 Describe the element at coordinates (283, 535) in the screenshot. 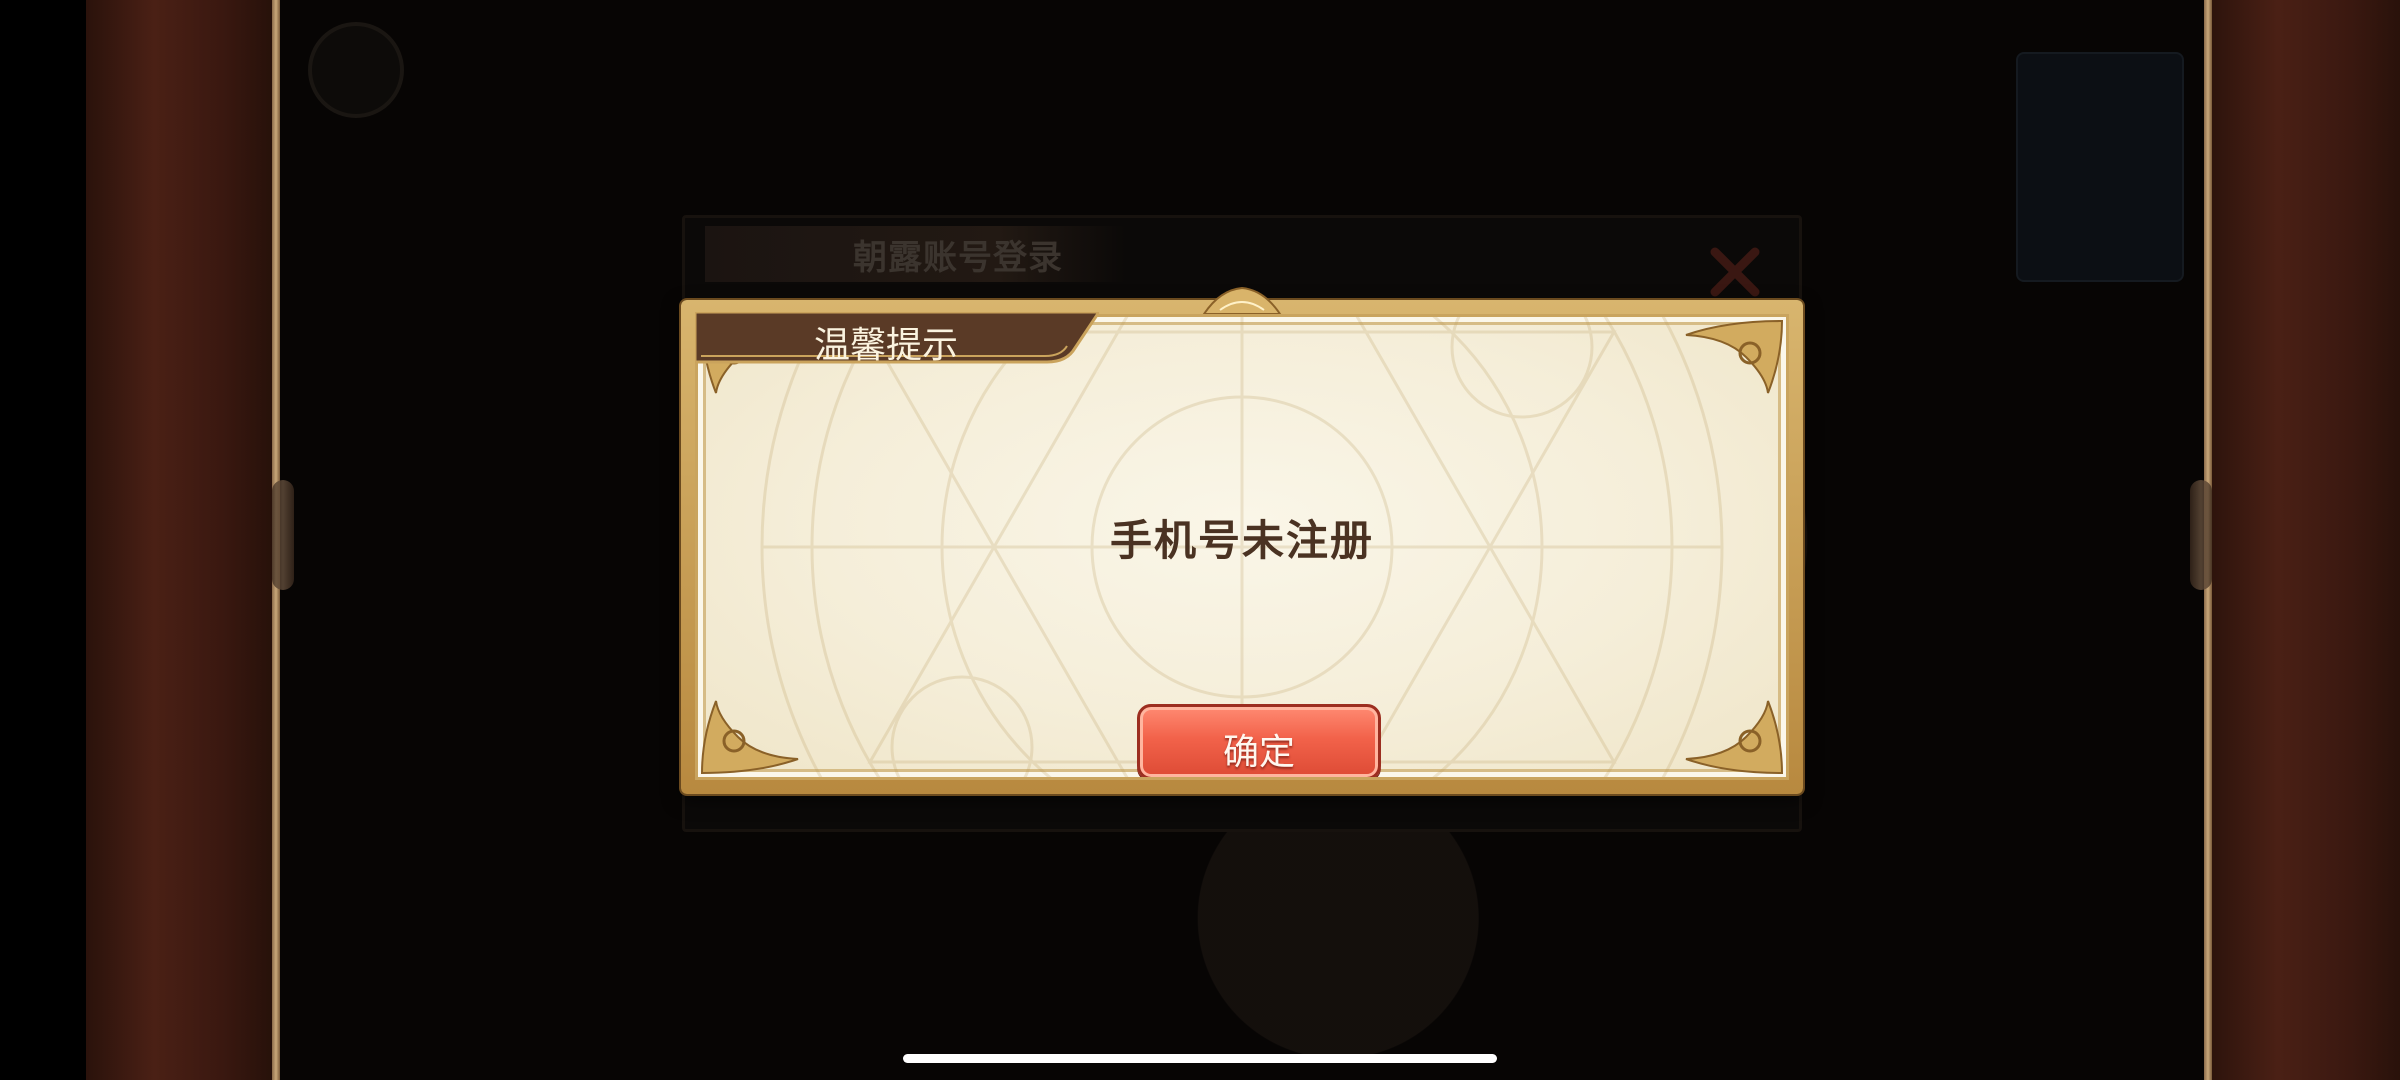

I see `left-frame-knob` at that location.